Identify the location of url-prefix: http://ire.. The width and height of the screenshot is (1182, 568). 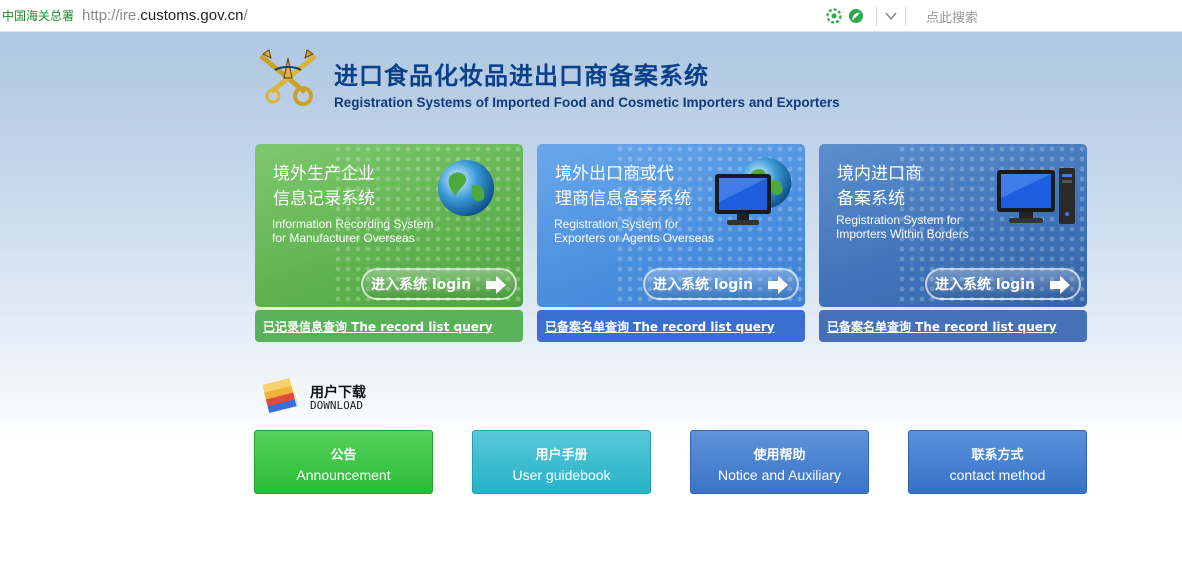
(111, 15).